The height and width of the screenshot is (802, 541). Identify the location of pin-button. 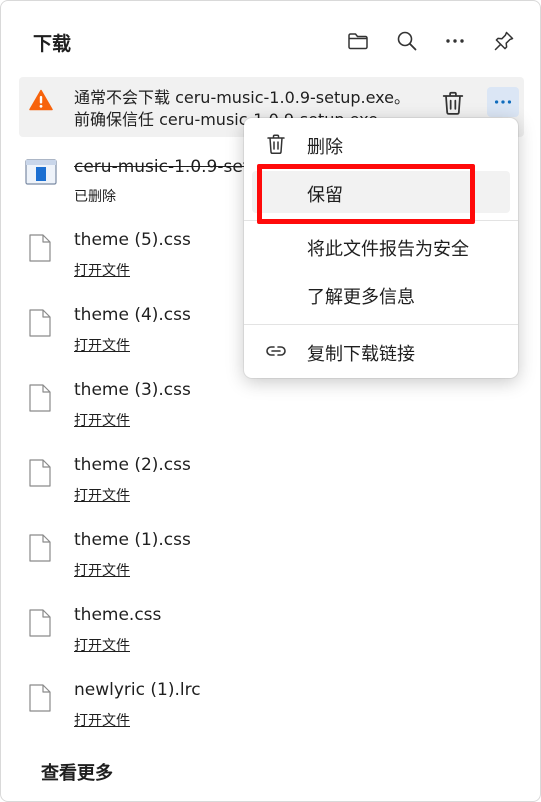
(504, 41).